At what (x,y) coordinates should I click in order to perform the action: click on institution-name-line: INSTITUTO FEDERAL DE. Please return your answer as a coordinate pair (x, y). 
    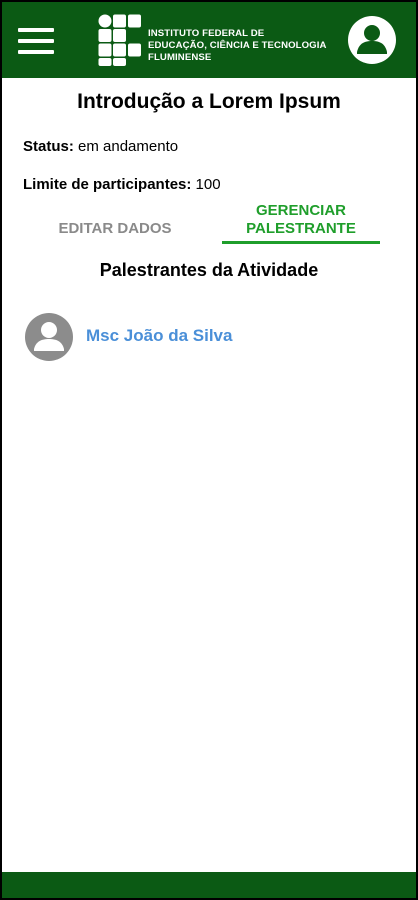
    Looking at the image, I should click on (206, 33).